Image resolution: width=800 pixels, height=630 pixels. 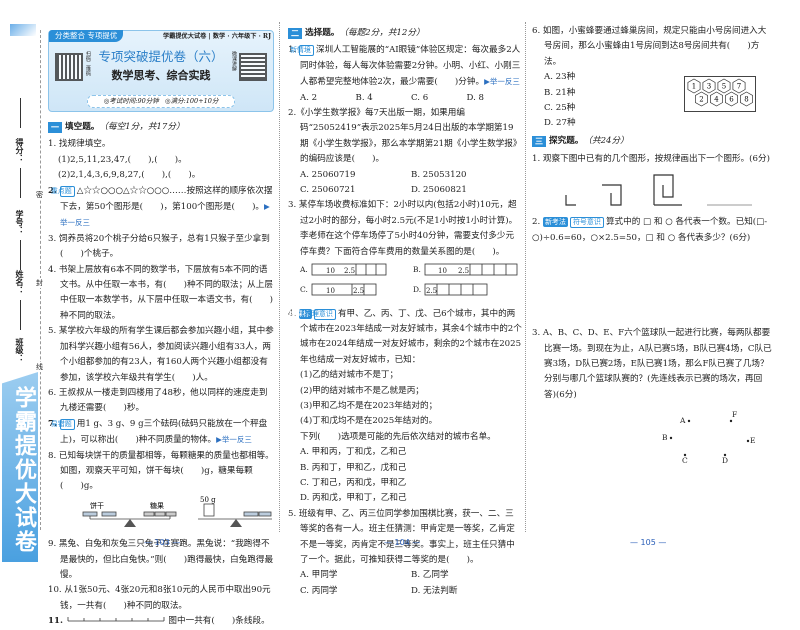 I want to click on tag-new-method: 新考法, so click(x=555, y=222).